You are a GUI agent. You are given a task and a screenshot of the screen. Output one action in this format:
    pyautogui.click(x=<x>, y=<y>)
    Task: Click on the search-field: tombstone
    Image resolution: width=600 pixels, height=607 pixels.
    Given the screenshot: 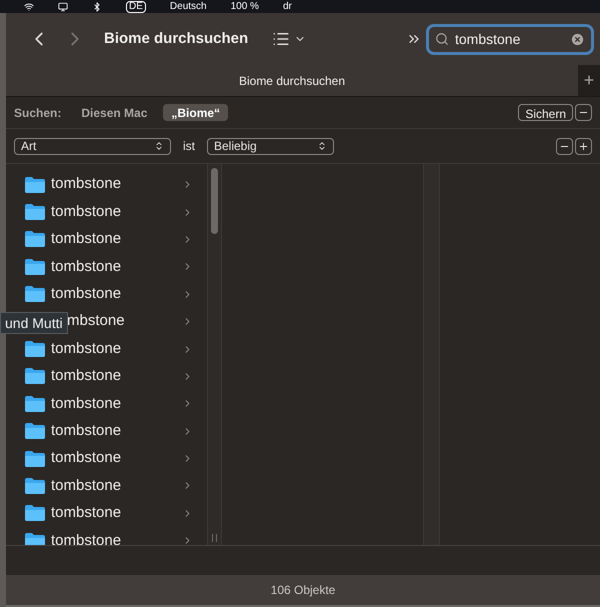 What is the action you would take?
    pyautogui.click(x=510, y=39)
    